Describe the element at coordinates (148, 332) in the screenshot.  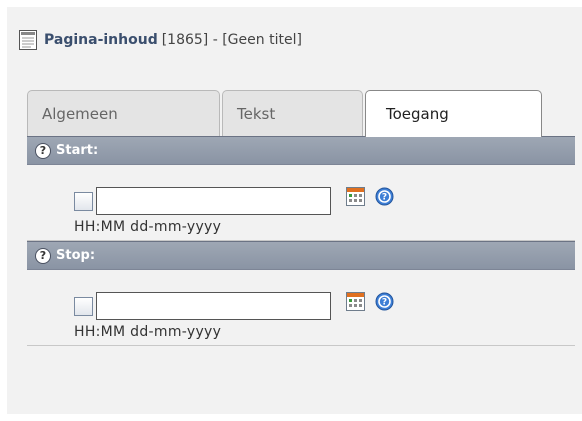
I see `stop-format-hint: HH:MM dd-mm-yyyy` at that location.